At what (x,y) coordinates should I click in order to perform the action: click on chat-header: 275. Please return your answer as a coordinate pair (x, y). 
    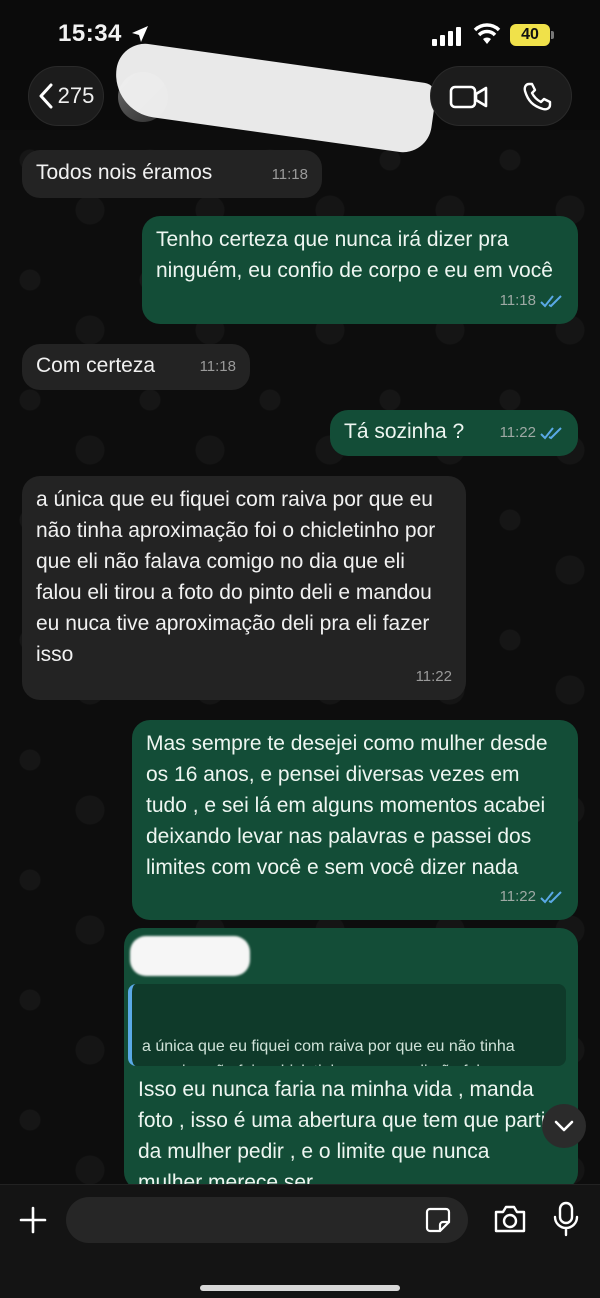
    Looking at the image, I should click on (300, 98).